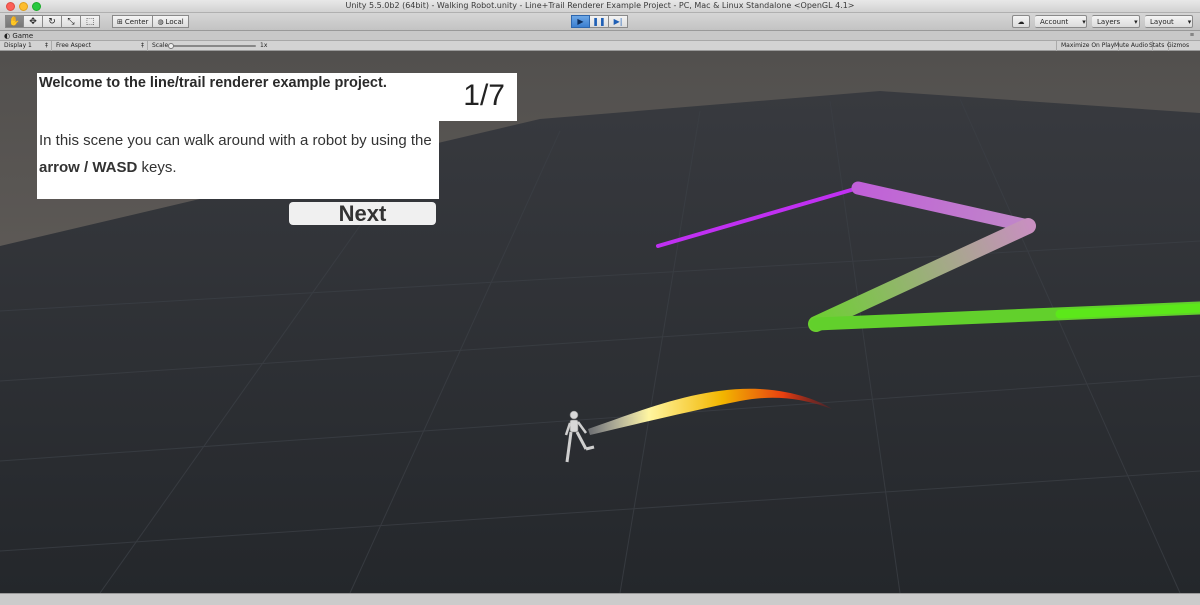  What do you see at coordinates (1054, 21) in the screenshot?
I see `account-label: Account` at bounding box center [1054, 21].